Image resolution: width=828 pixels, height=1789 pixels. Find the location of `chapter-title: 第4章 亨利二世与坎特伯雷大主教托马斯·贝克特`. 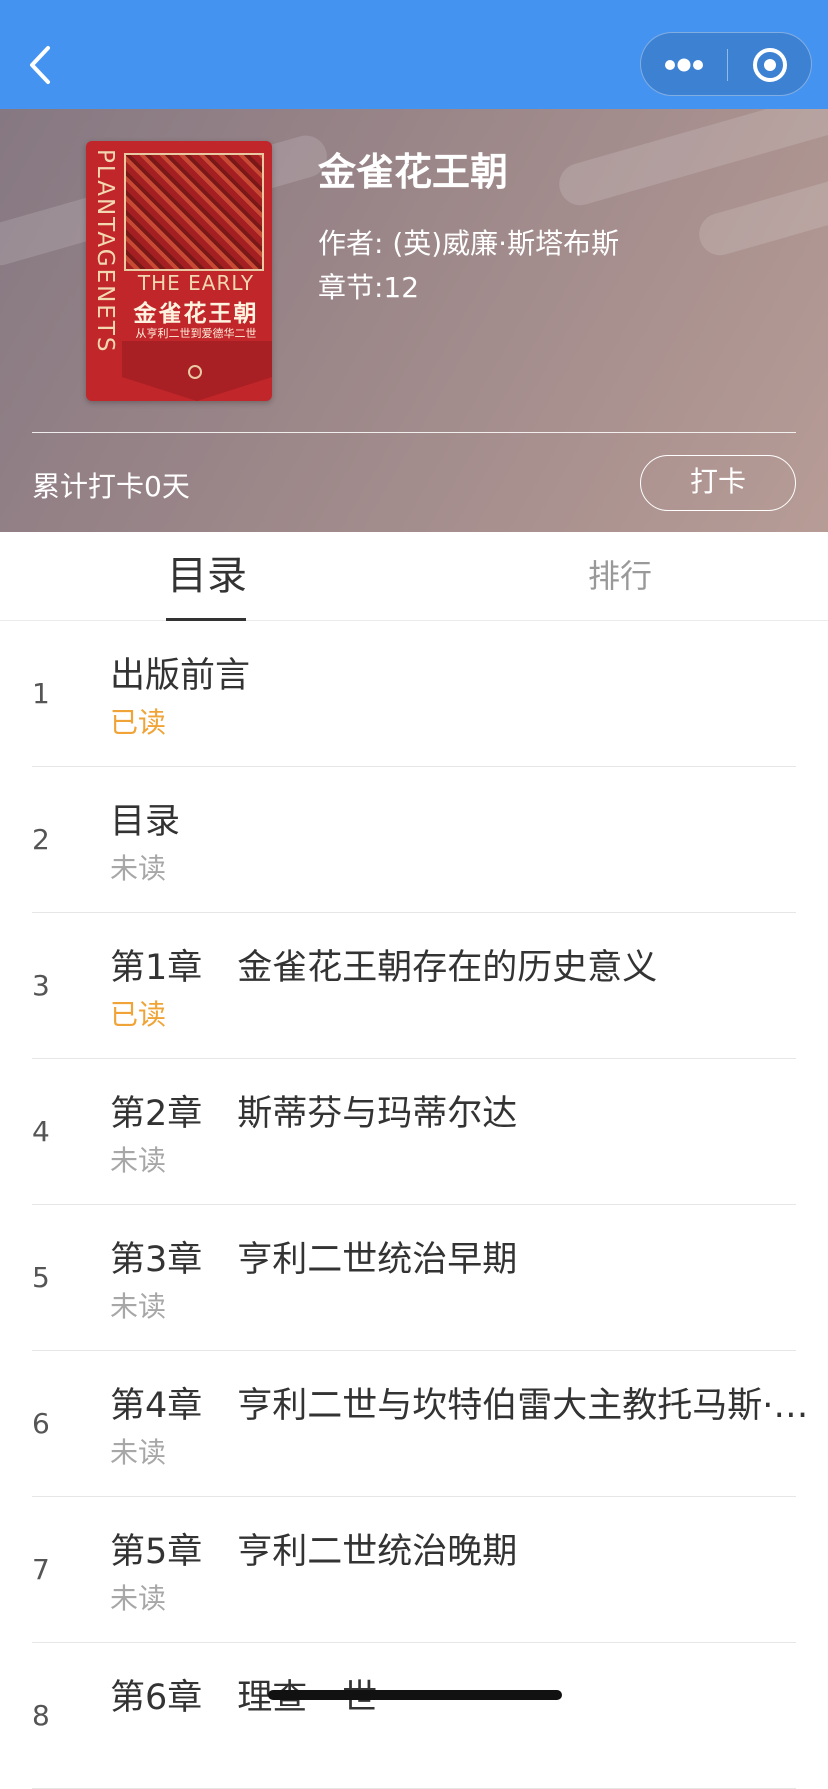

chapter-title: 第4章 亨利二世与坎特伯雷大主教托马斯·贝克特 is located at coordinates (460, 1406).